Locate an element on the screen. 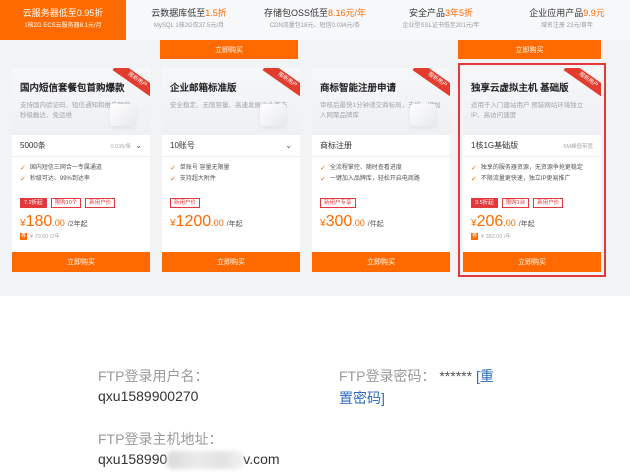  spec-select-value: 10账号 is located at coordinates (182, 145).